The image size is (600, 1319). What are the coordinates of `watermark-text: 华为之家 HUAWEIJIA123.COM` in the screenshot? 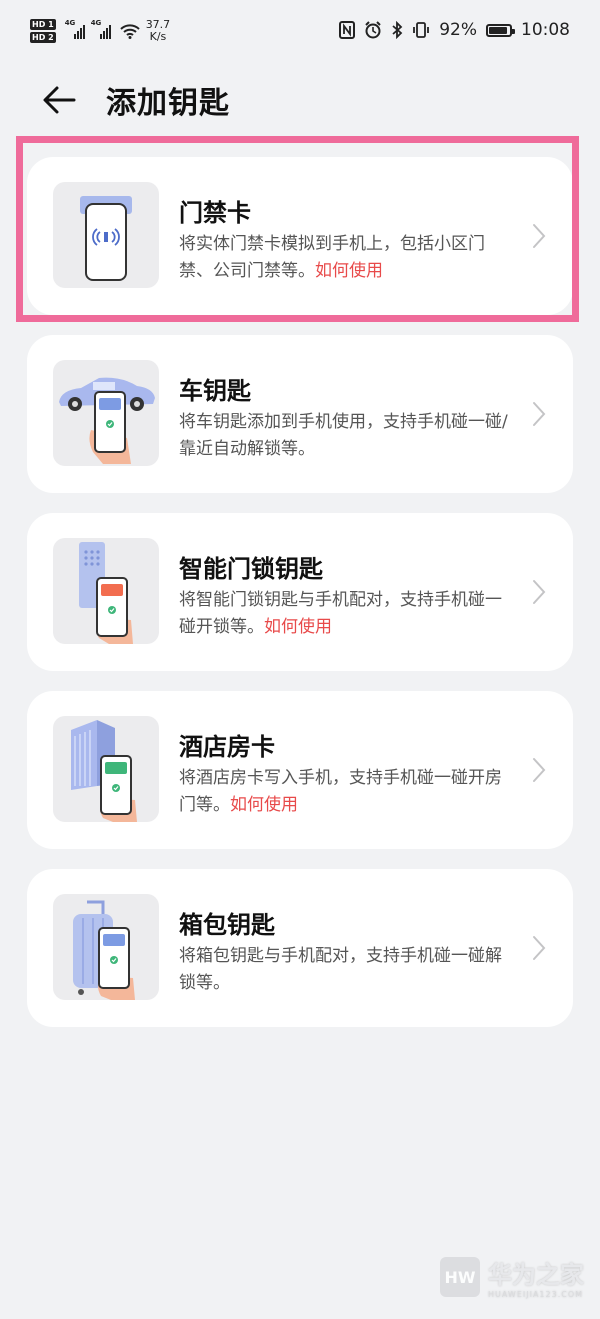 It's located at (536, 1277).